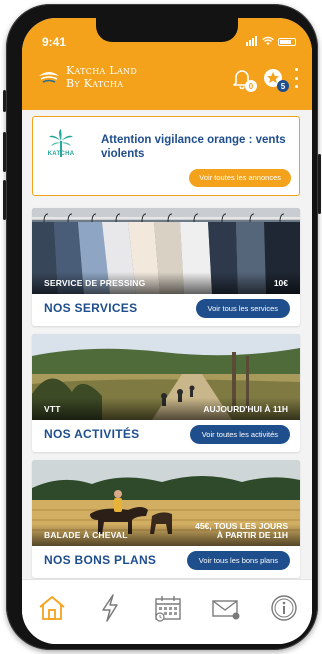 The height and width of the screenshot is (654, 322). I want to click on tab-info, so click(284, 608).